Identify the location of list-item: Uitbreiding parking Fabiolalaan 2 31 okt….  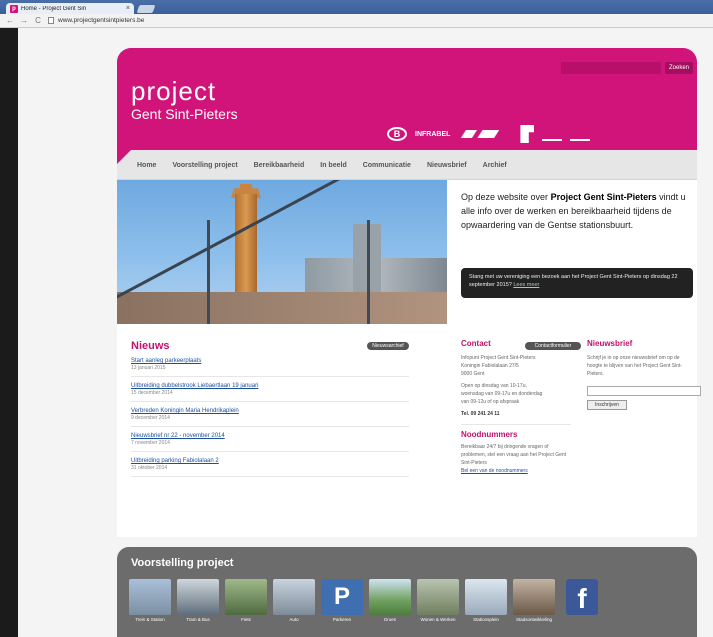
(270, 467).